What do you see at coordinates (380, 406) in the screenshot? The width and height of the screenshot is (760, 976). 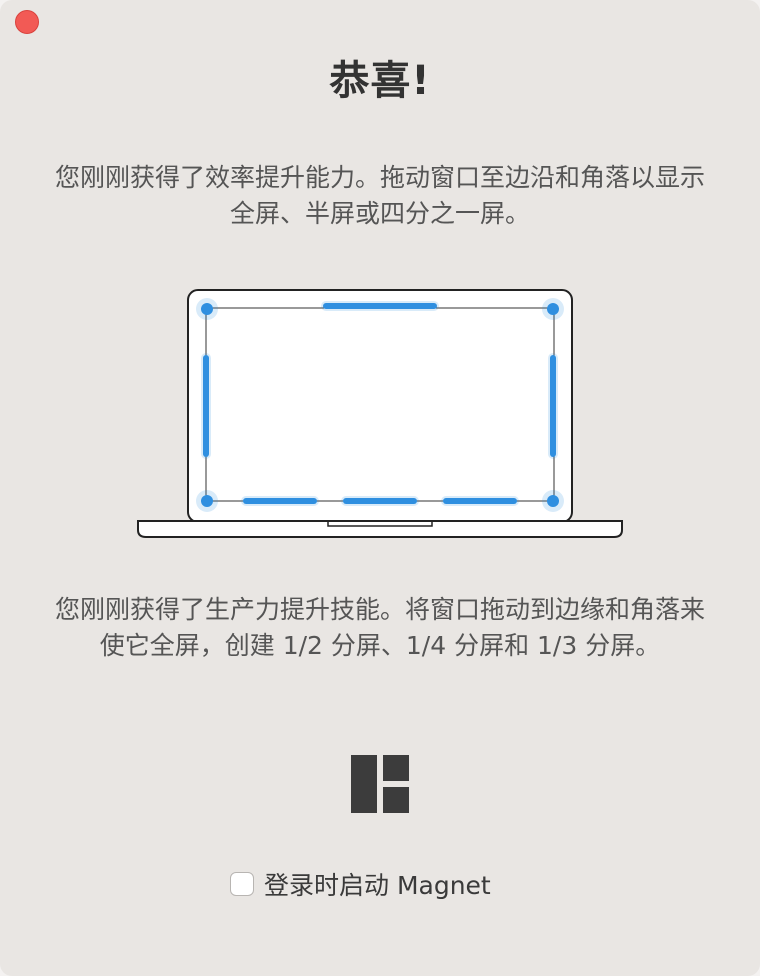 I see `laptop-screen` at bounding box center [380, 406].